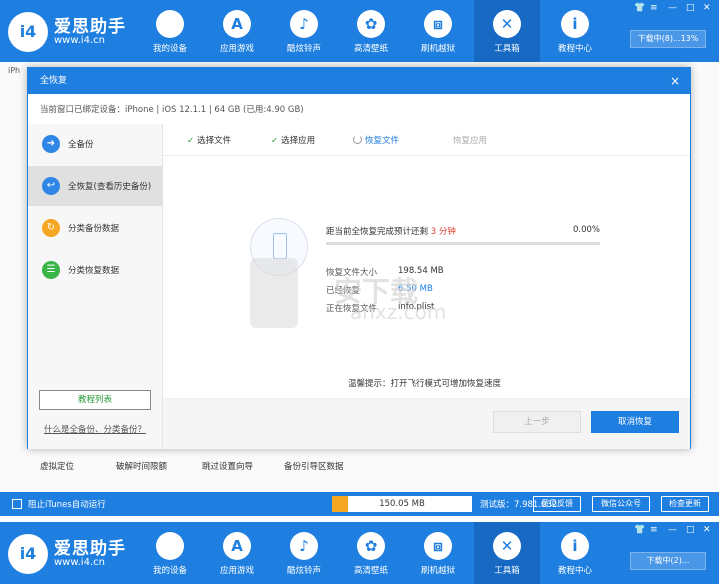 The image size is (719, 584). Describe the element at coordinates (557, 504) in the screenshot. I see `feedback-button: 意见反馈` at that location.